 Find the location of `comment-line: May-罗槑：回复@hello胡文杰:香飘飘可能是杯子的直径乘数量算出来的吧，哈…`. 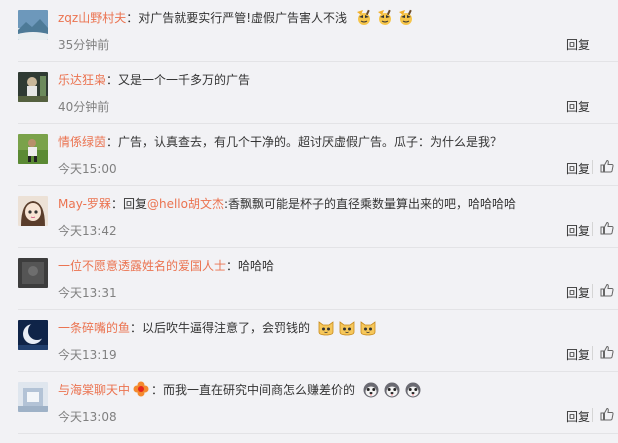

comment-line: May-罗槑：回复@hello胡文杰:香飘飘可能是杯子的直径乘数量算出来的吧，哈… is located at coordinates (287, 204).